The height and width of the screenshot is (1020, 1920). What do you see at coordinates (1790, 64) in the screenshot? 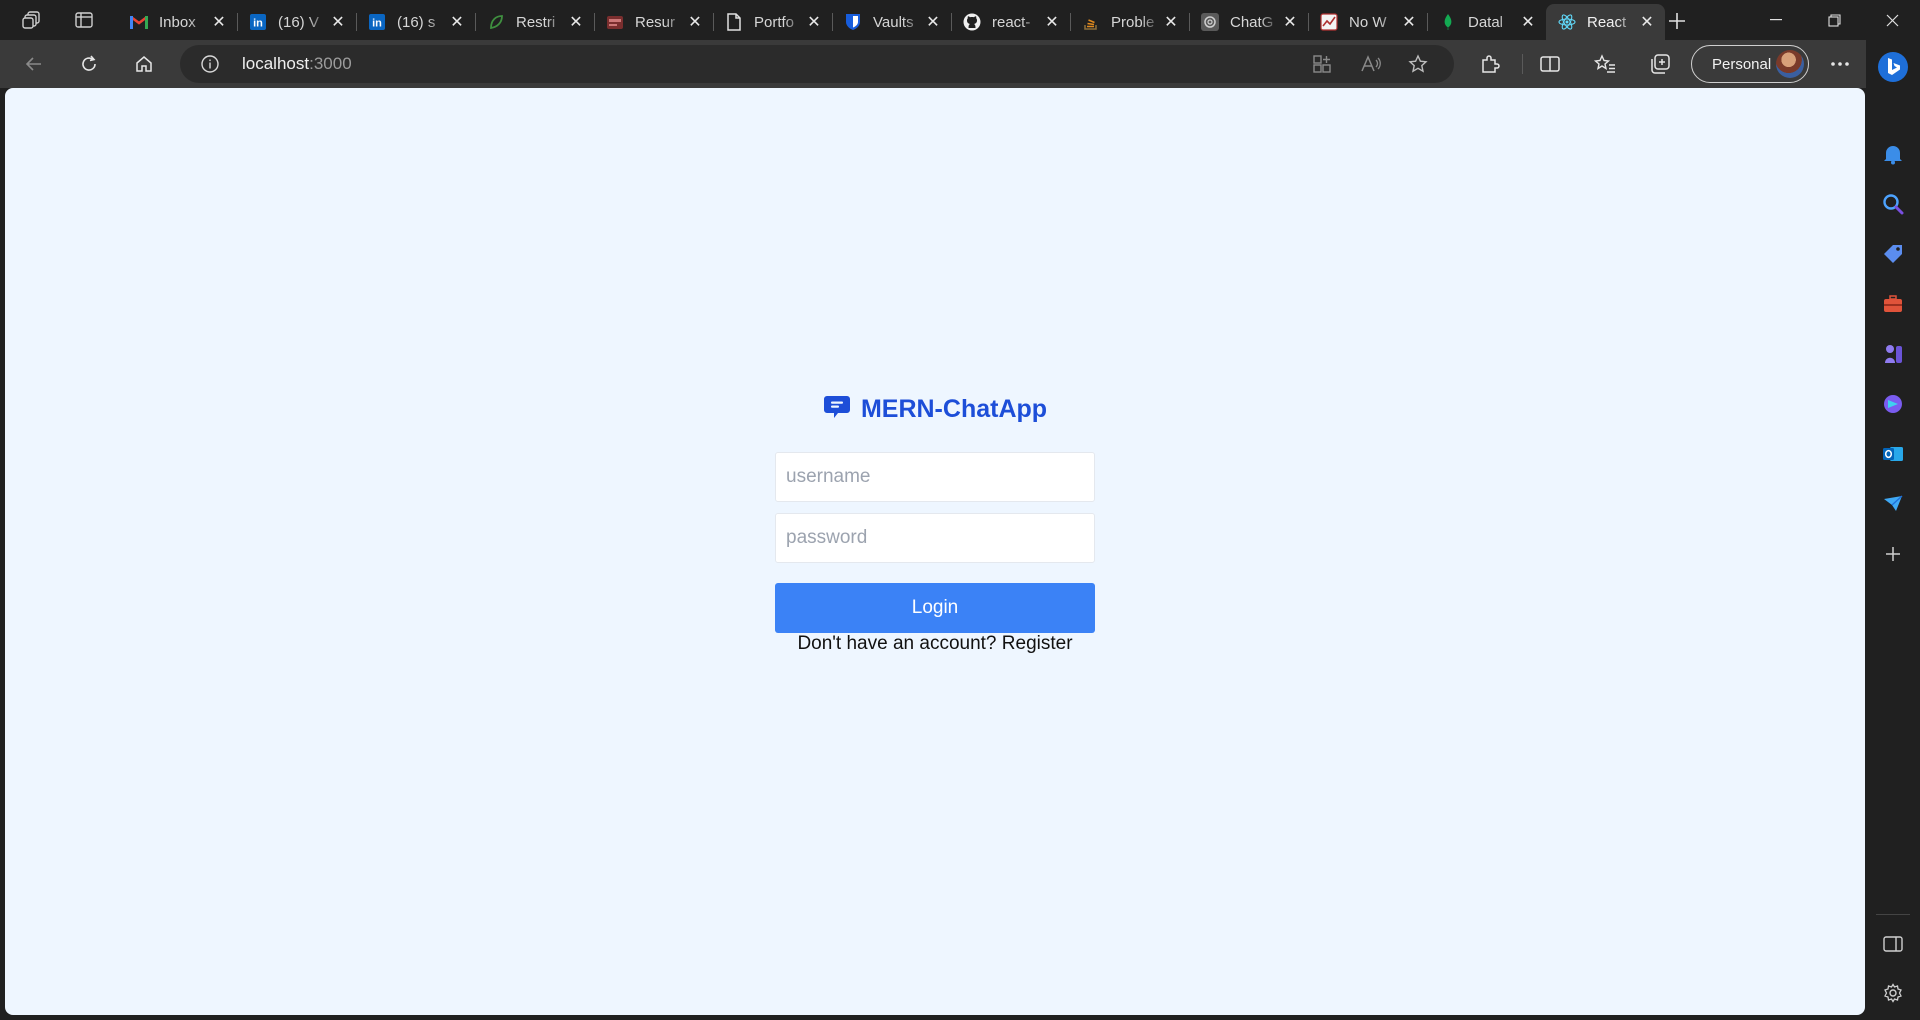
I see `avatar` at bounding box center [1790, 64].